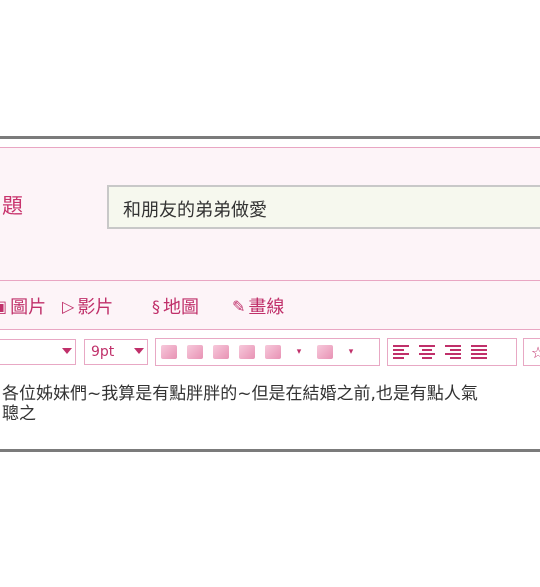  I want to click on bold-button, so click(169, 352).